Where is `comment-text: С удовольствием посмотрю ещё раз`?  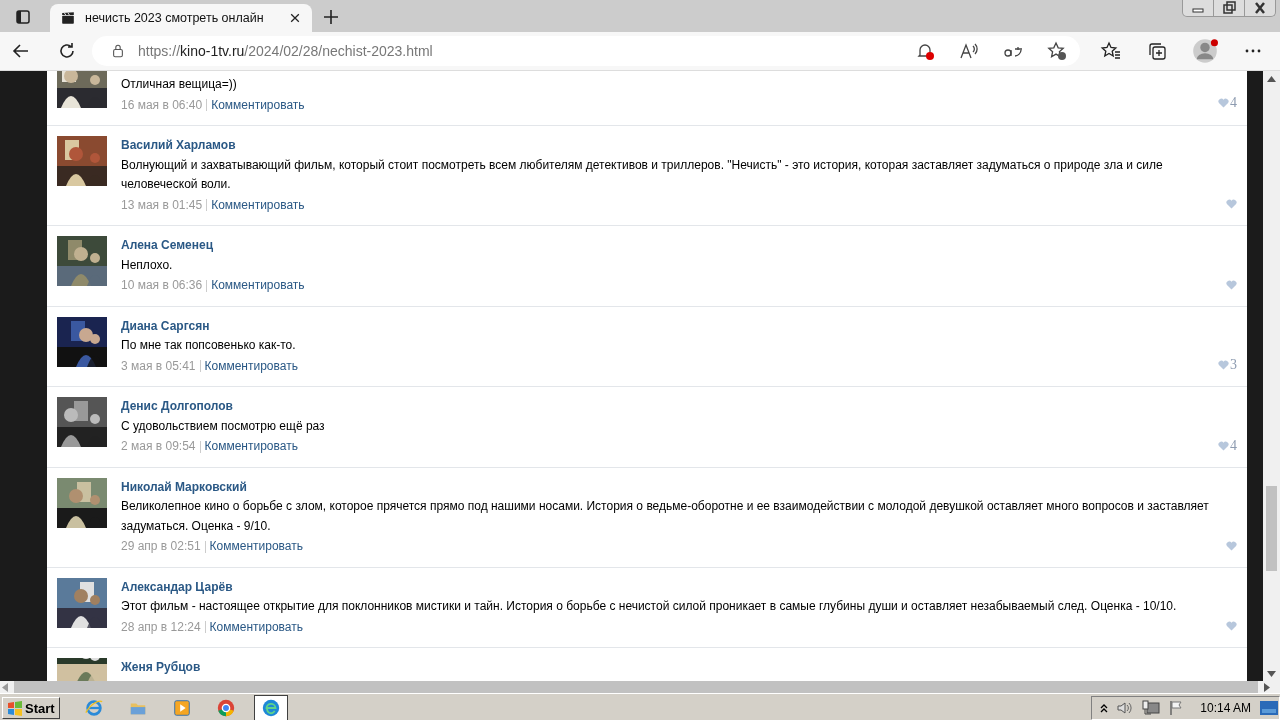
comment-text: С удовольствием посмотрю ещё раз is located at coordinates (223, 426).